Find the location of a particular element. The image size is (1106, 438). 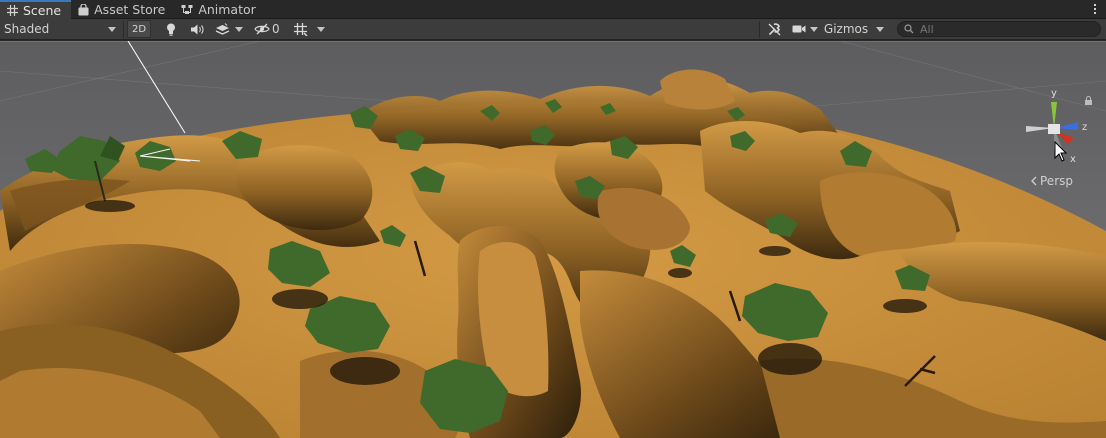

orientation-gizmo: y z x is located at coordinates (1058, 125).